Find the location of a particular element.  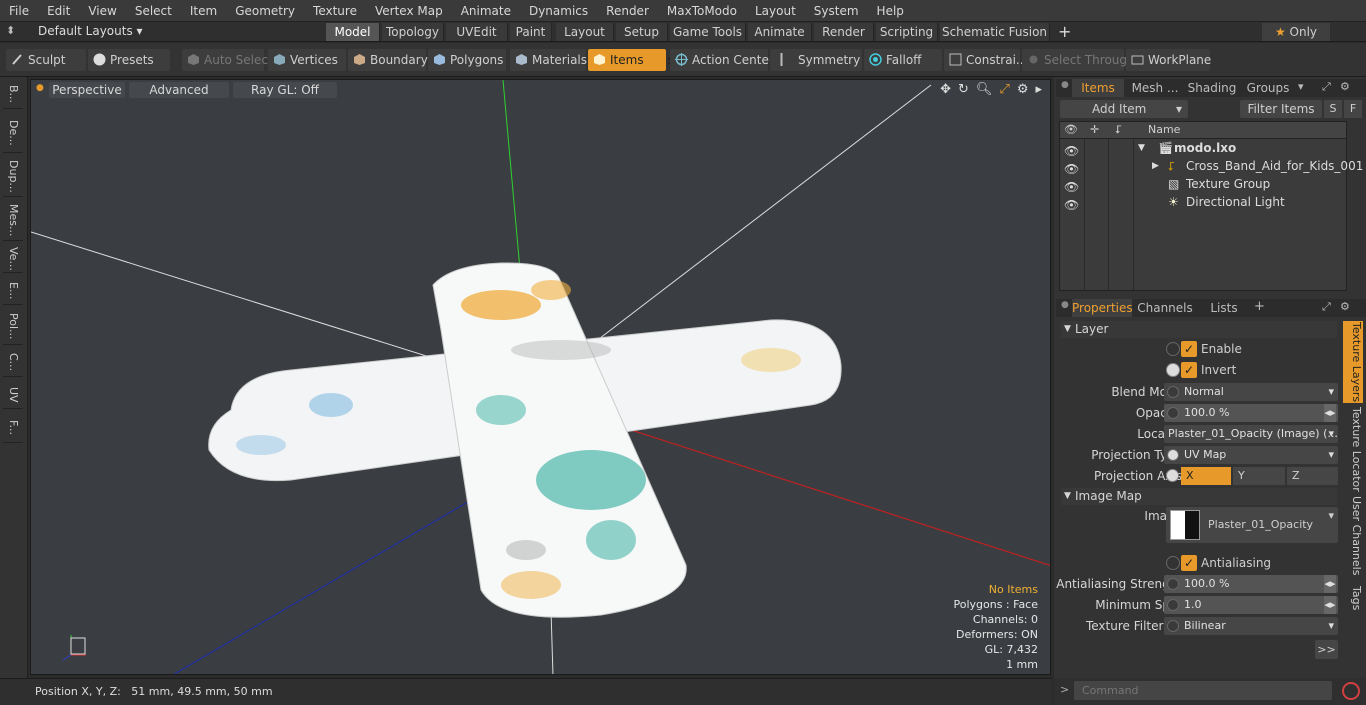

more-button: >> is located at coordinates (1326, 649).